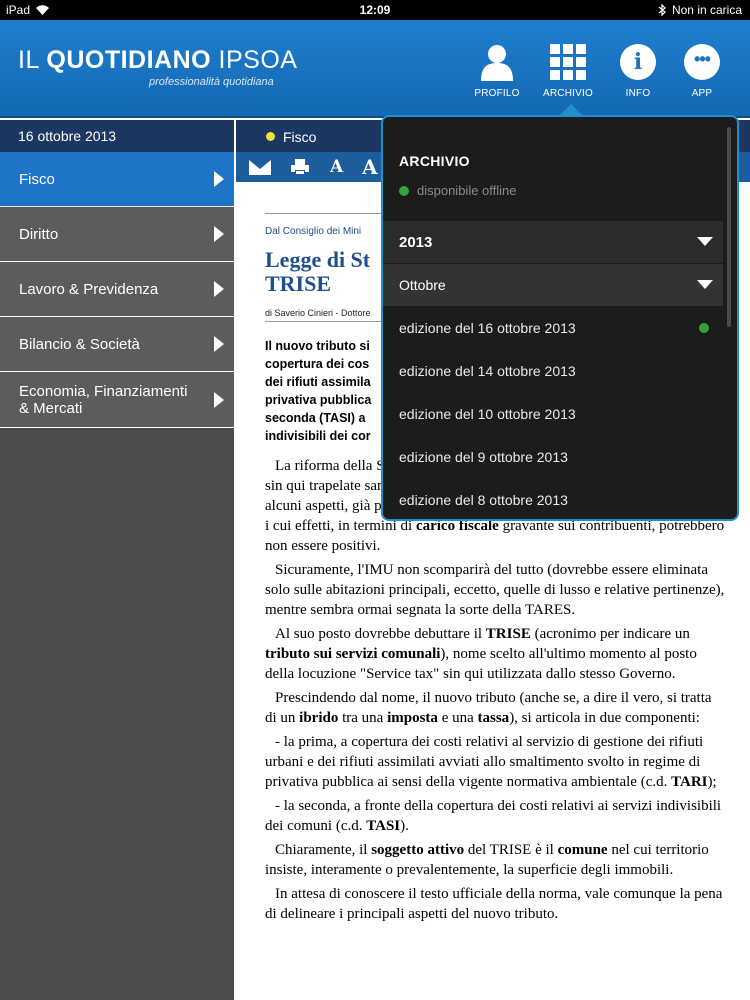 This screenshot has width=750, height=1000. I want to click on edition-label: edizione del 9 ottobre 2013, so click(483, 457).